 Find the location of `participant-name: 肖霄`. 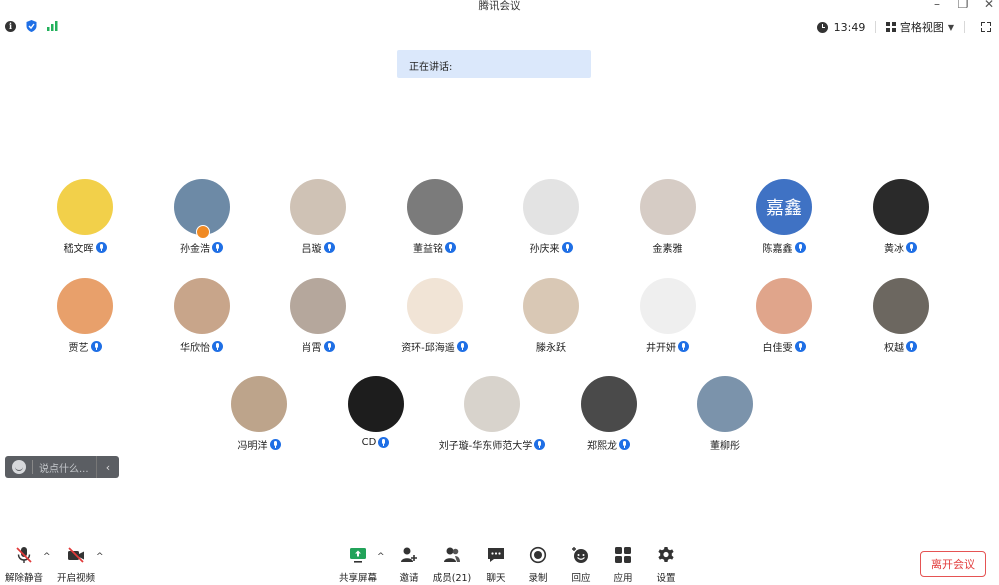

participant-name: 肖霄 is located at coordinates (311, 348).